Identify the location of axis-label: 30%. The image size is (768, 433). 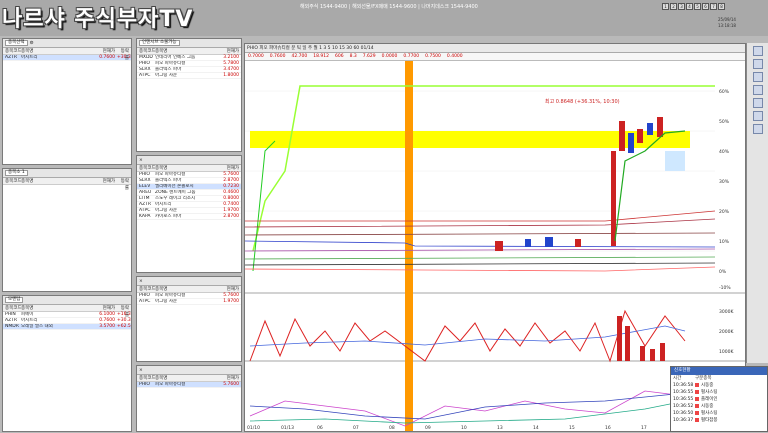
(724, 182).